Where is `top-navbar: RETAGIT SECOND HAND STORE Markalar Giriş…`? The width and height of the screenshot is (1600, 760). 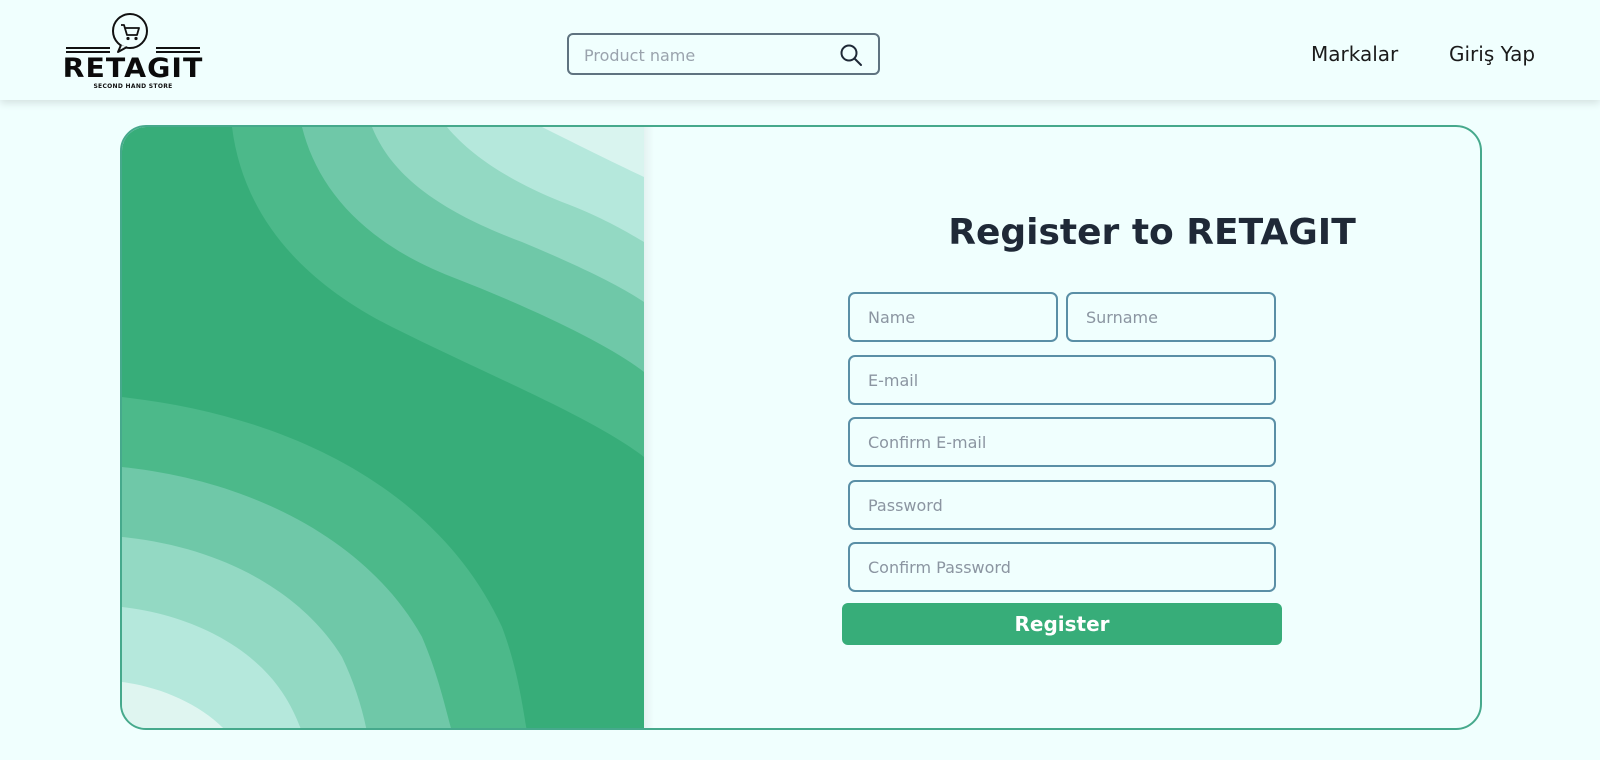
top-navbar: RETAGIT SECOND HAND STORE Markalar Giriş… is located at coordinates (800, 50).